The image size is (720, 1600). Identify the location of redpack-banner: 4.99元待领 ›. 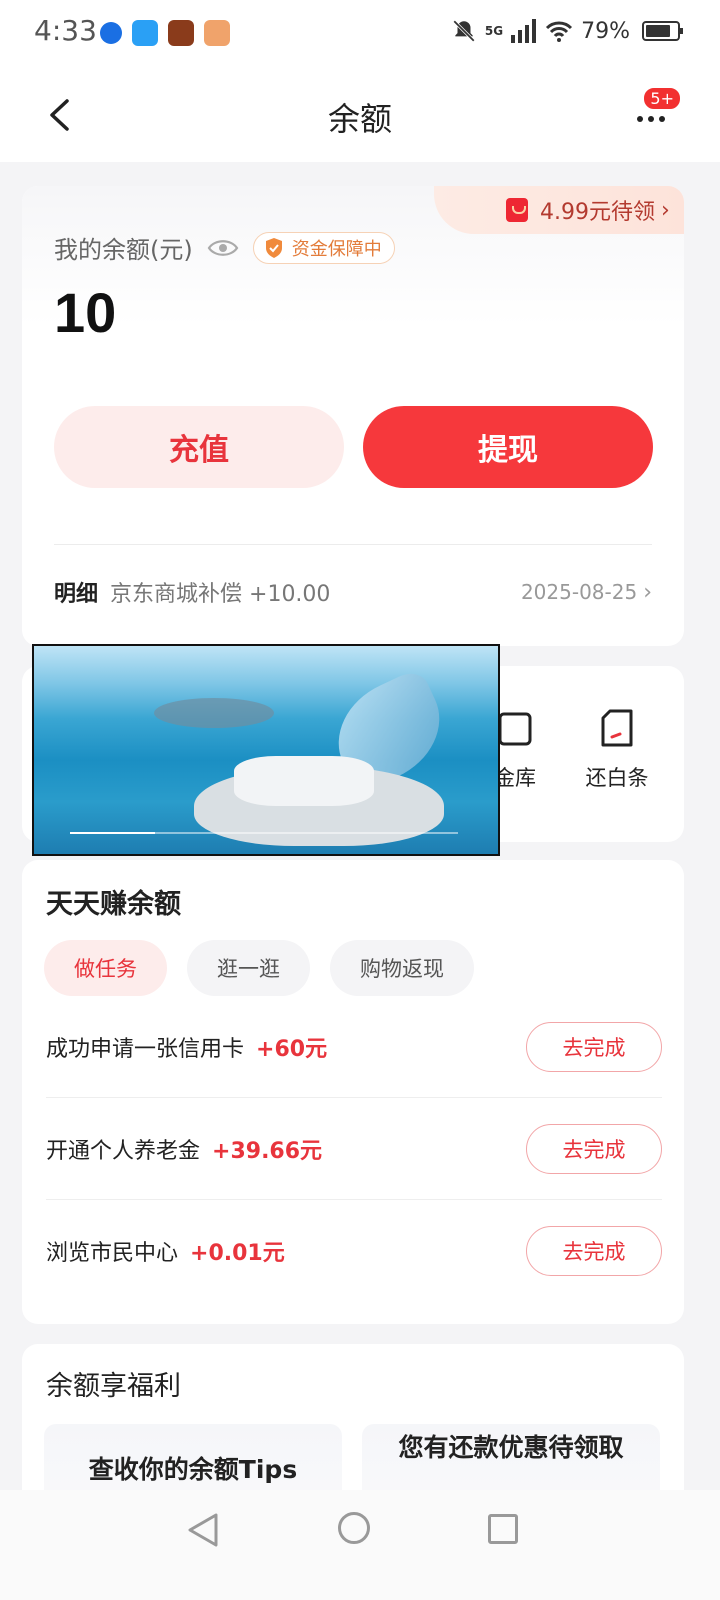
(559, 210).